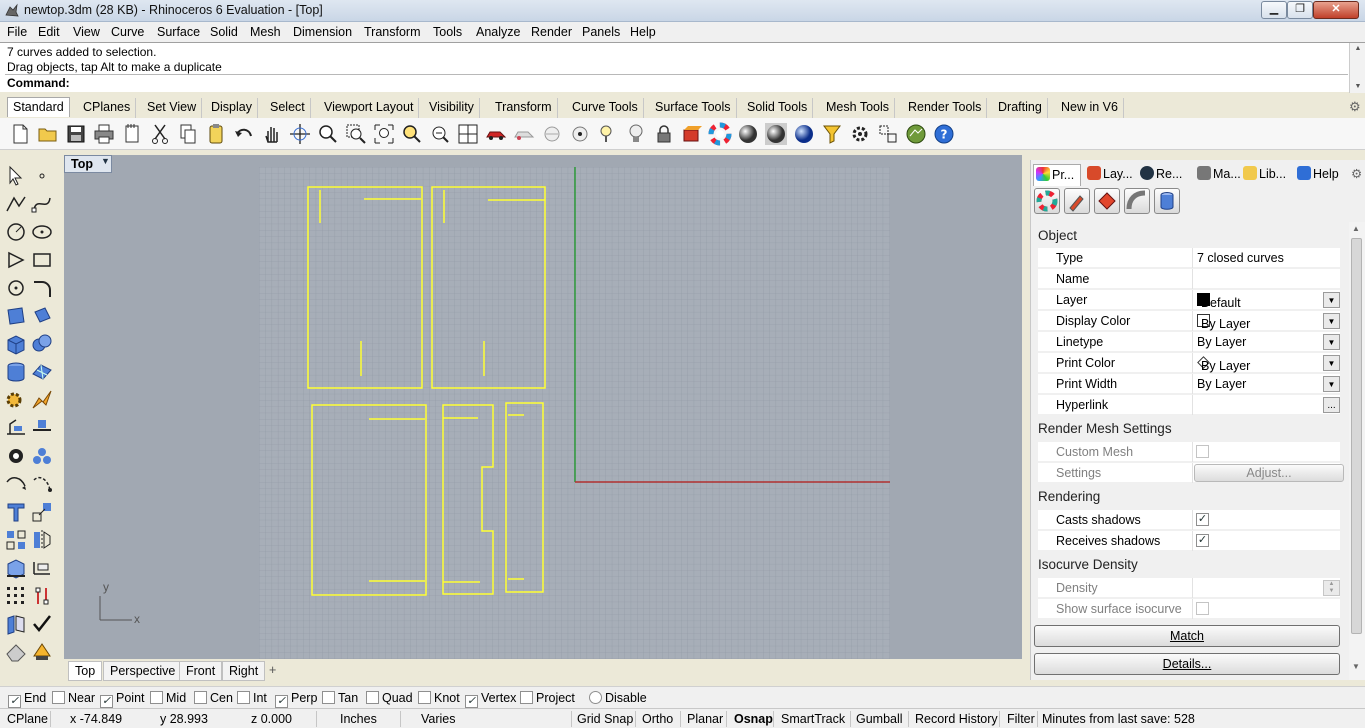 Image resolution: width=1365 pixels, height=728 pixels. I want to click on osnap-disable: Disable, so click(618, 698).